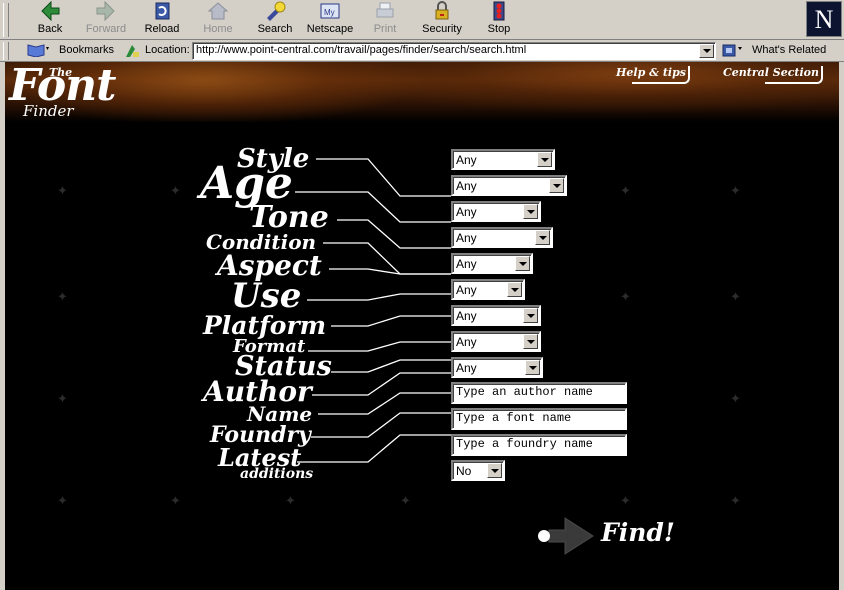  What do you see at coordinates (330, 20) in the screenshot?
I see `netscape-button: My Netscape` at bounding box center [330, 20].